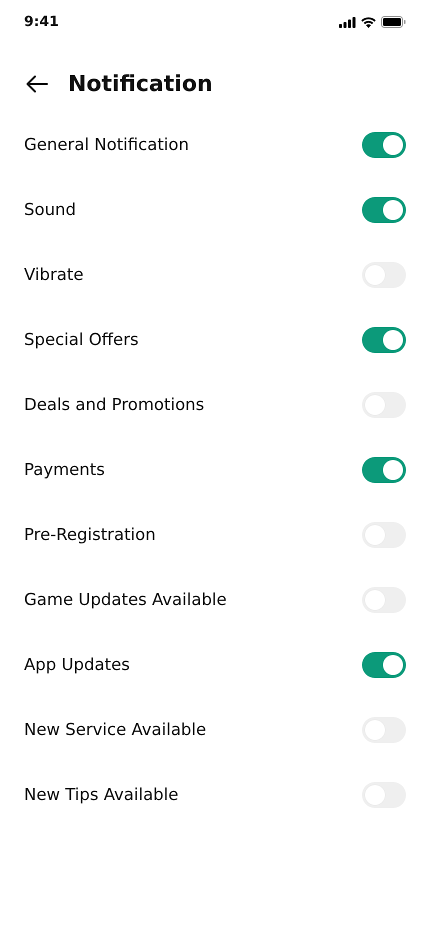 Image resolution: width=430 pixels, height=932 pixels. Describe the element at coordinates (106, 144) in the screenshot. I see `setting-label: General Notification` at that location.